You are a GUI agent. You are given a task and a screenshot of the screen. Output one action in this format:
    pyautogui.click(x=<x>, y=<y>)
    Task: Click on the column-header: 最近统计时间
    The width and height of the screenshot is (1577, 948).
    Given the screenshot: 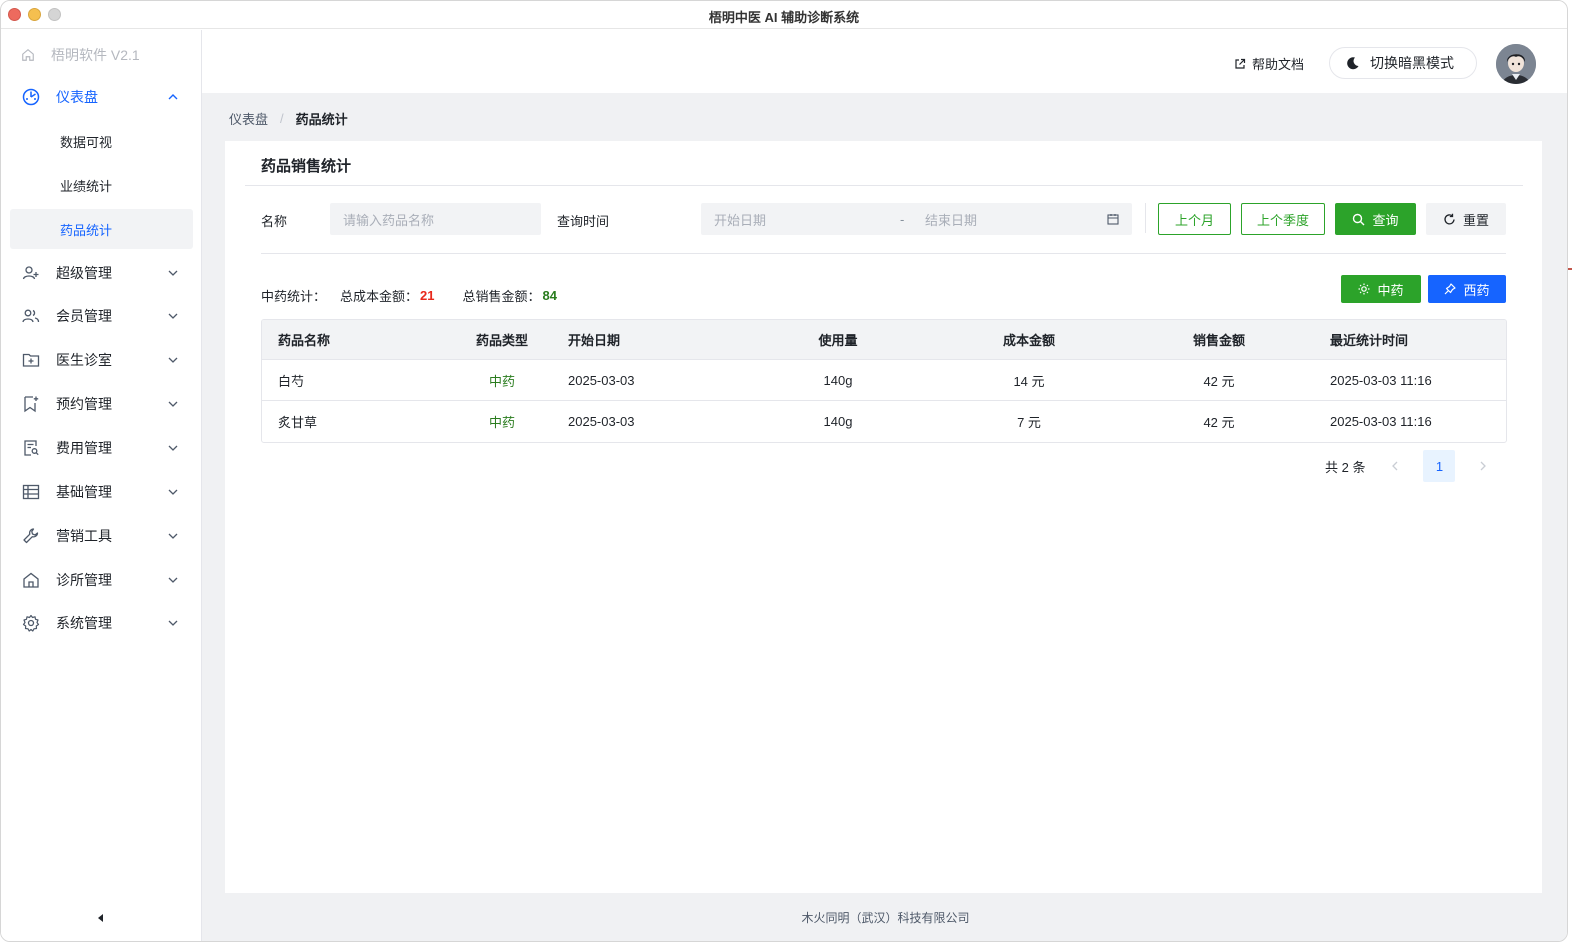 What is the action you would take?
    pyautogui.click(x=1369, y=339)
    